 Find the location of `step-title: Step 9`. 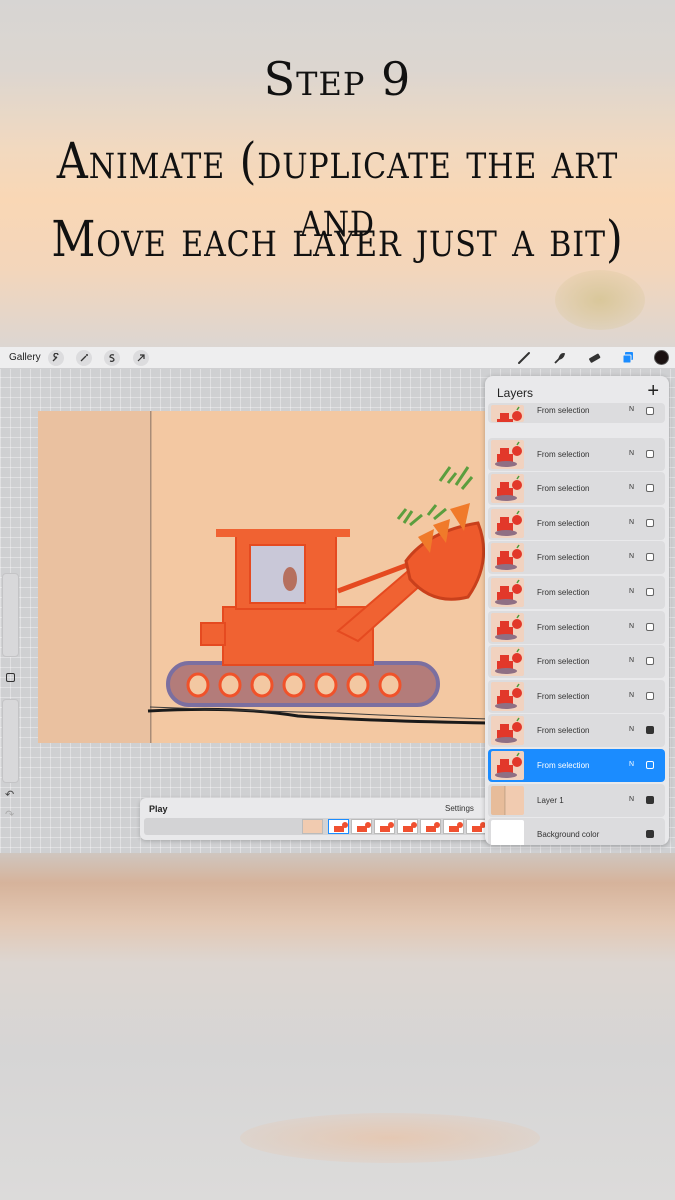

step-title: Step 9 is located at coordinates (337, 79).